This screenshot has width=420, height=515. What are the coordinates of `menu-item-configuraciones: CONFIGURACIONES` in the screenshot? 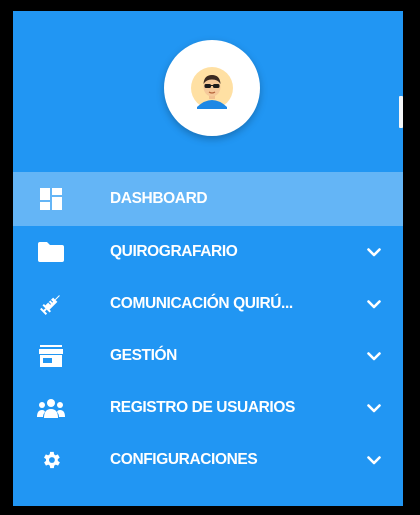 It's located at (208, 460).